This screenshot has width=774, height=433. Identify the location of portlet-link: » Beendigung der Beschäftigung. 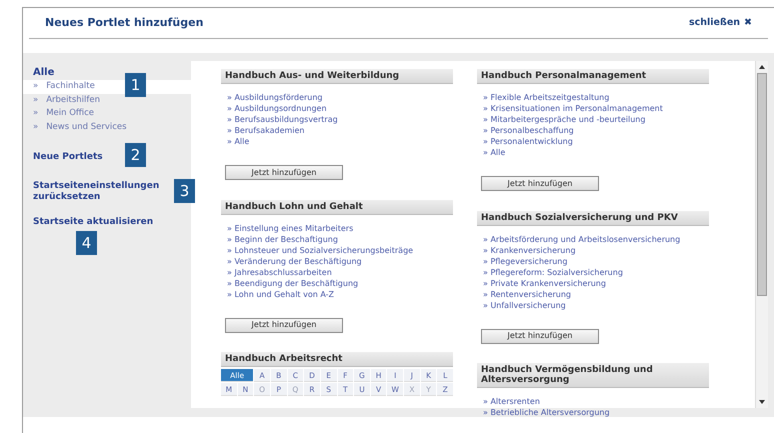
(340, 283).